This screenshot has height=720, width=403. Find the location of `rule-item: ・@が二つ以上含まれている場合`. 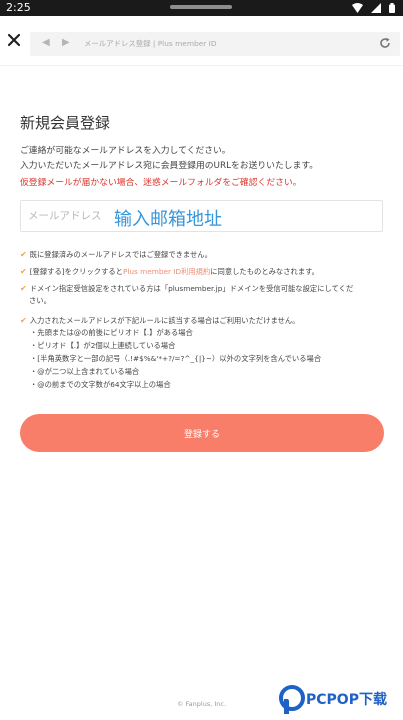

rule-item: ・@が二つ以上含まれている場合 is located at coordinates (85, 371).